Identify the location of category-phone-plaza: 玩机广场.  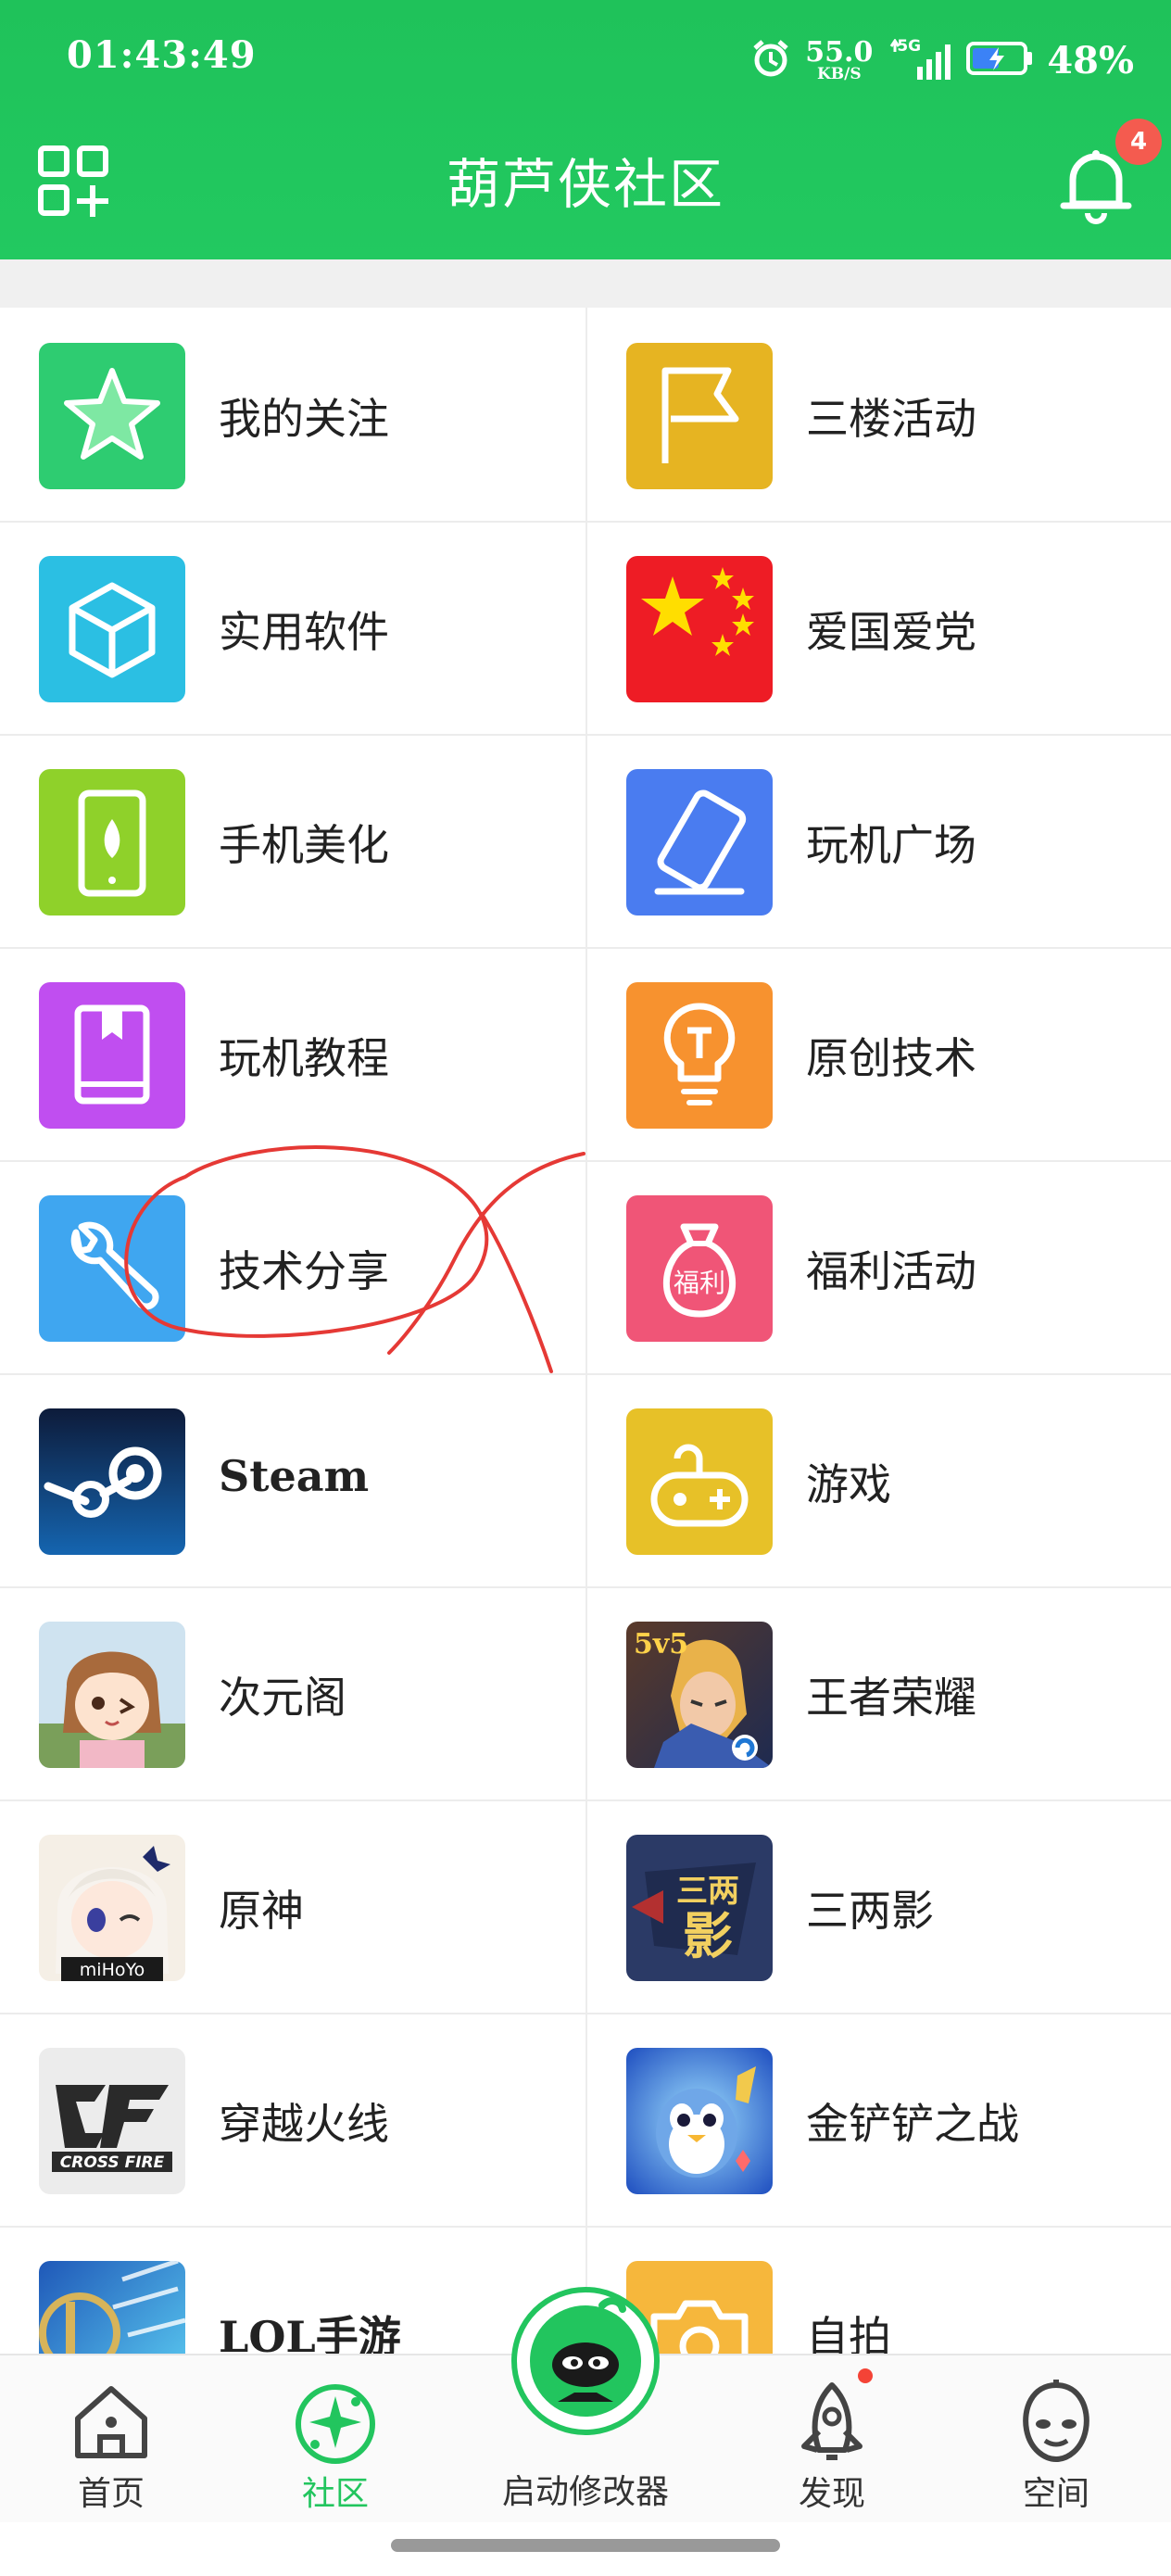
(879, 840).